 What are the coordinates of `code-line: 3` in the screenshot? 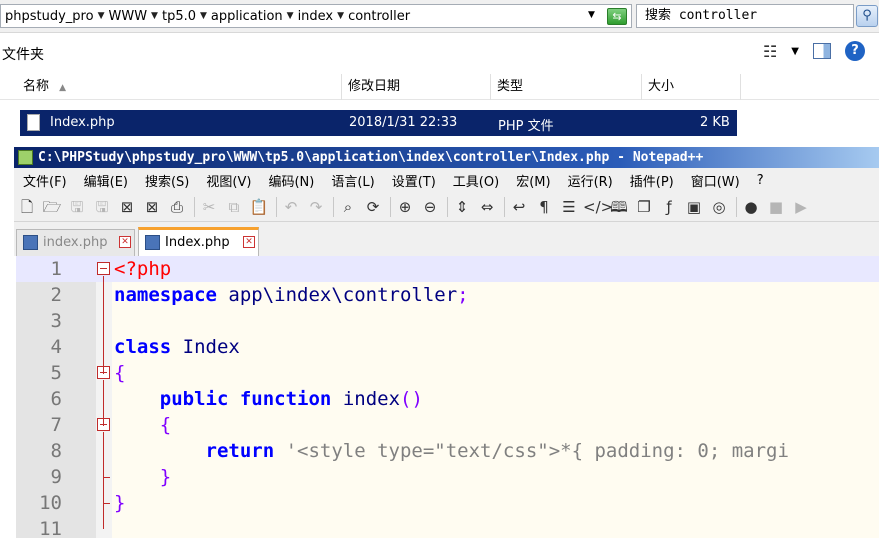 It's located at (447, 321).